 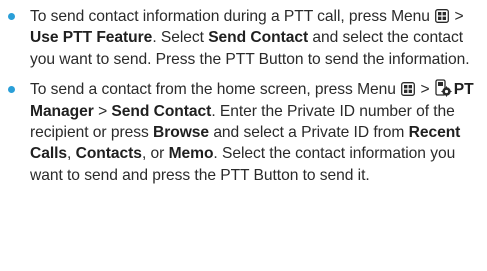 I want to click on menu-option-memo: Memo, so click(x=191, y=154).